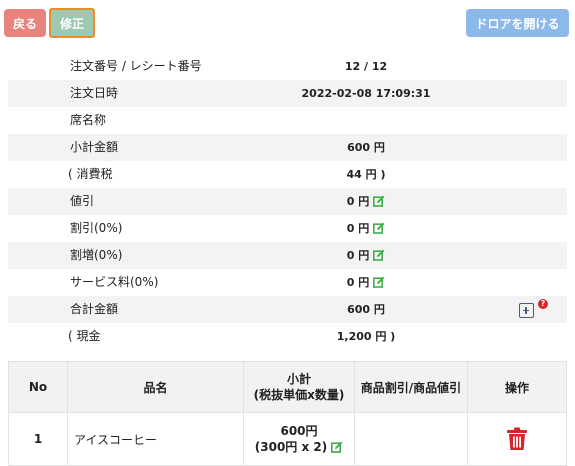  What do you see at coordinates (96, 255) in the screenshot?
I see `surcharge-label: 割増(0%)` at bounding box center [96, 255].